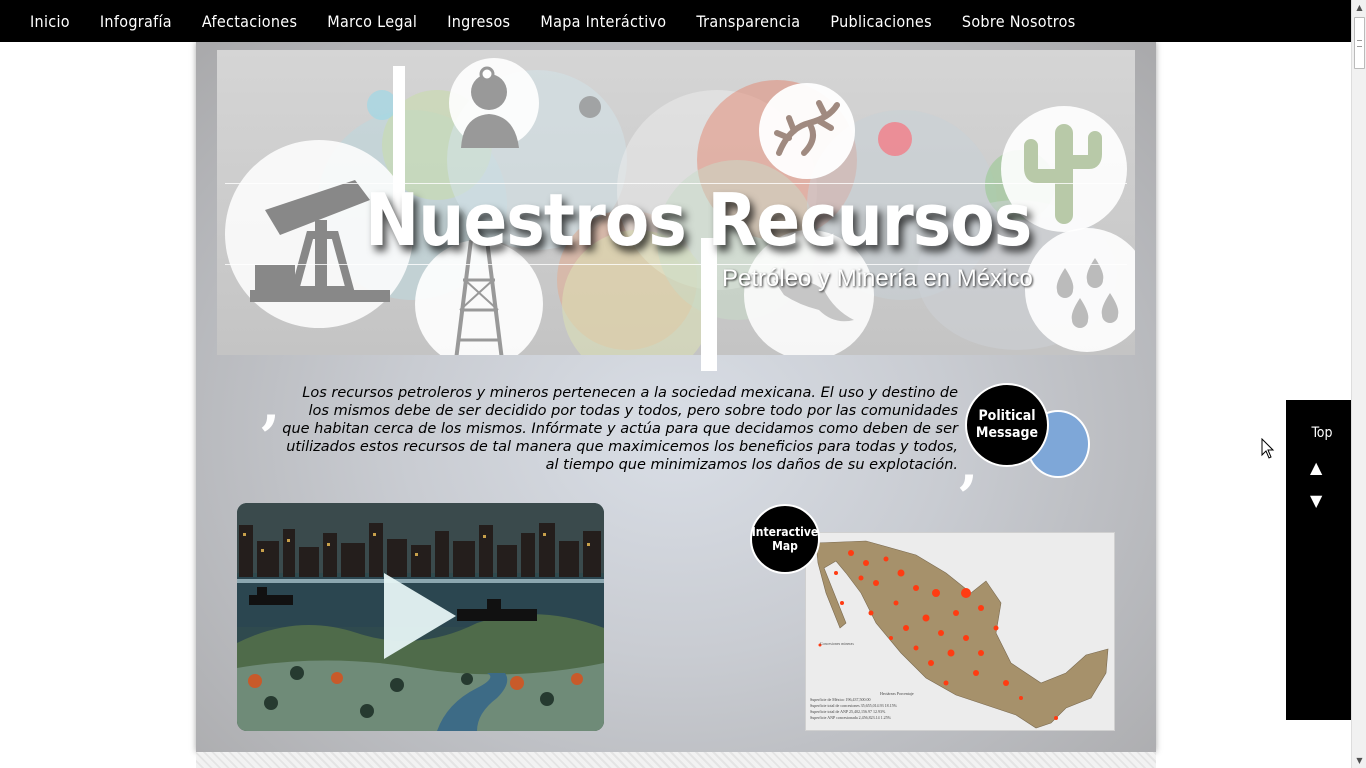 This screenshot has height=768, width=1366. What do you see at coordinates (136, 21) in the screenshot?
I see `nav-item-infografia: Infografía` at bounding box center [136, 21].